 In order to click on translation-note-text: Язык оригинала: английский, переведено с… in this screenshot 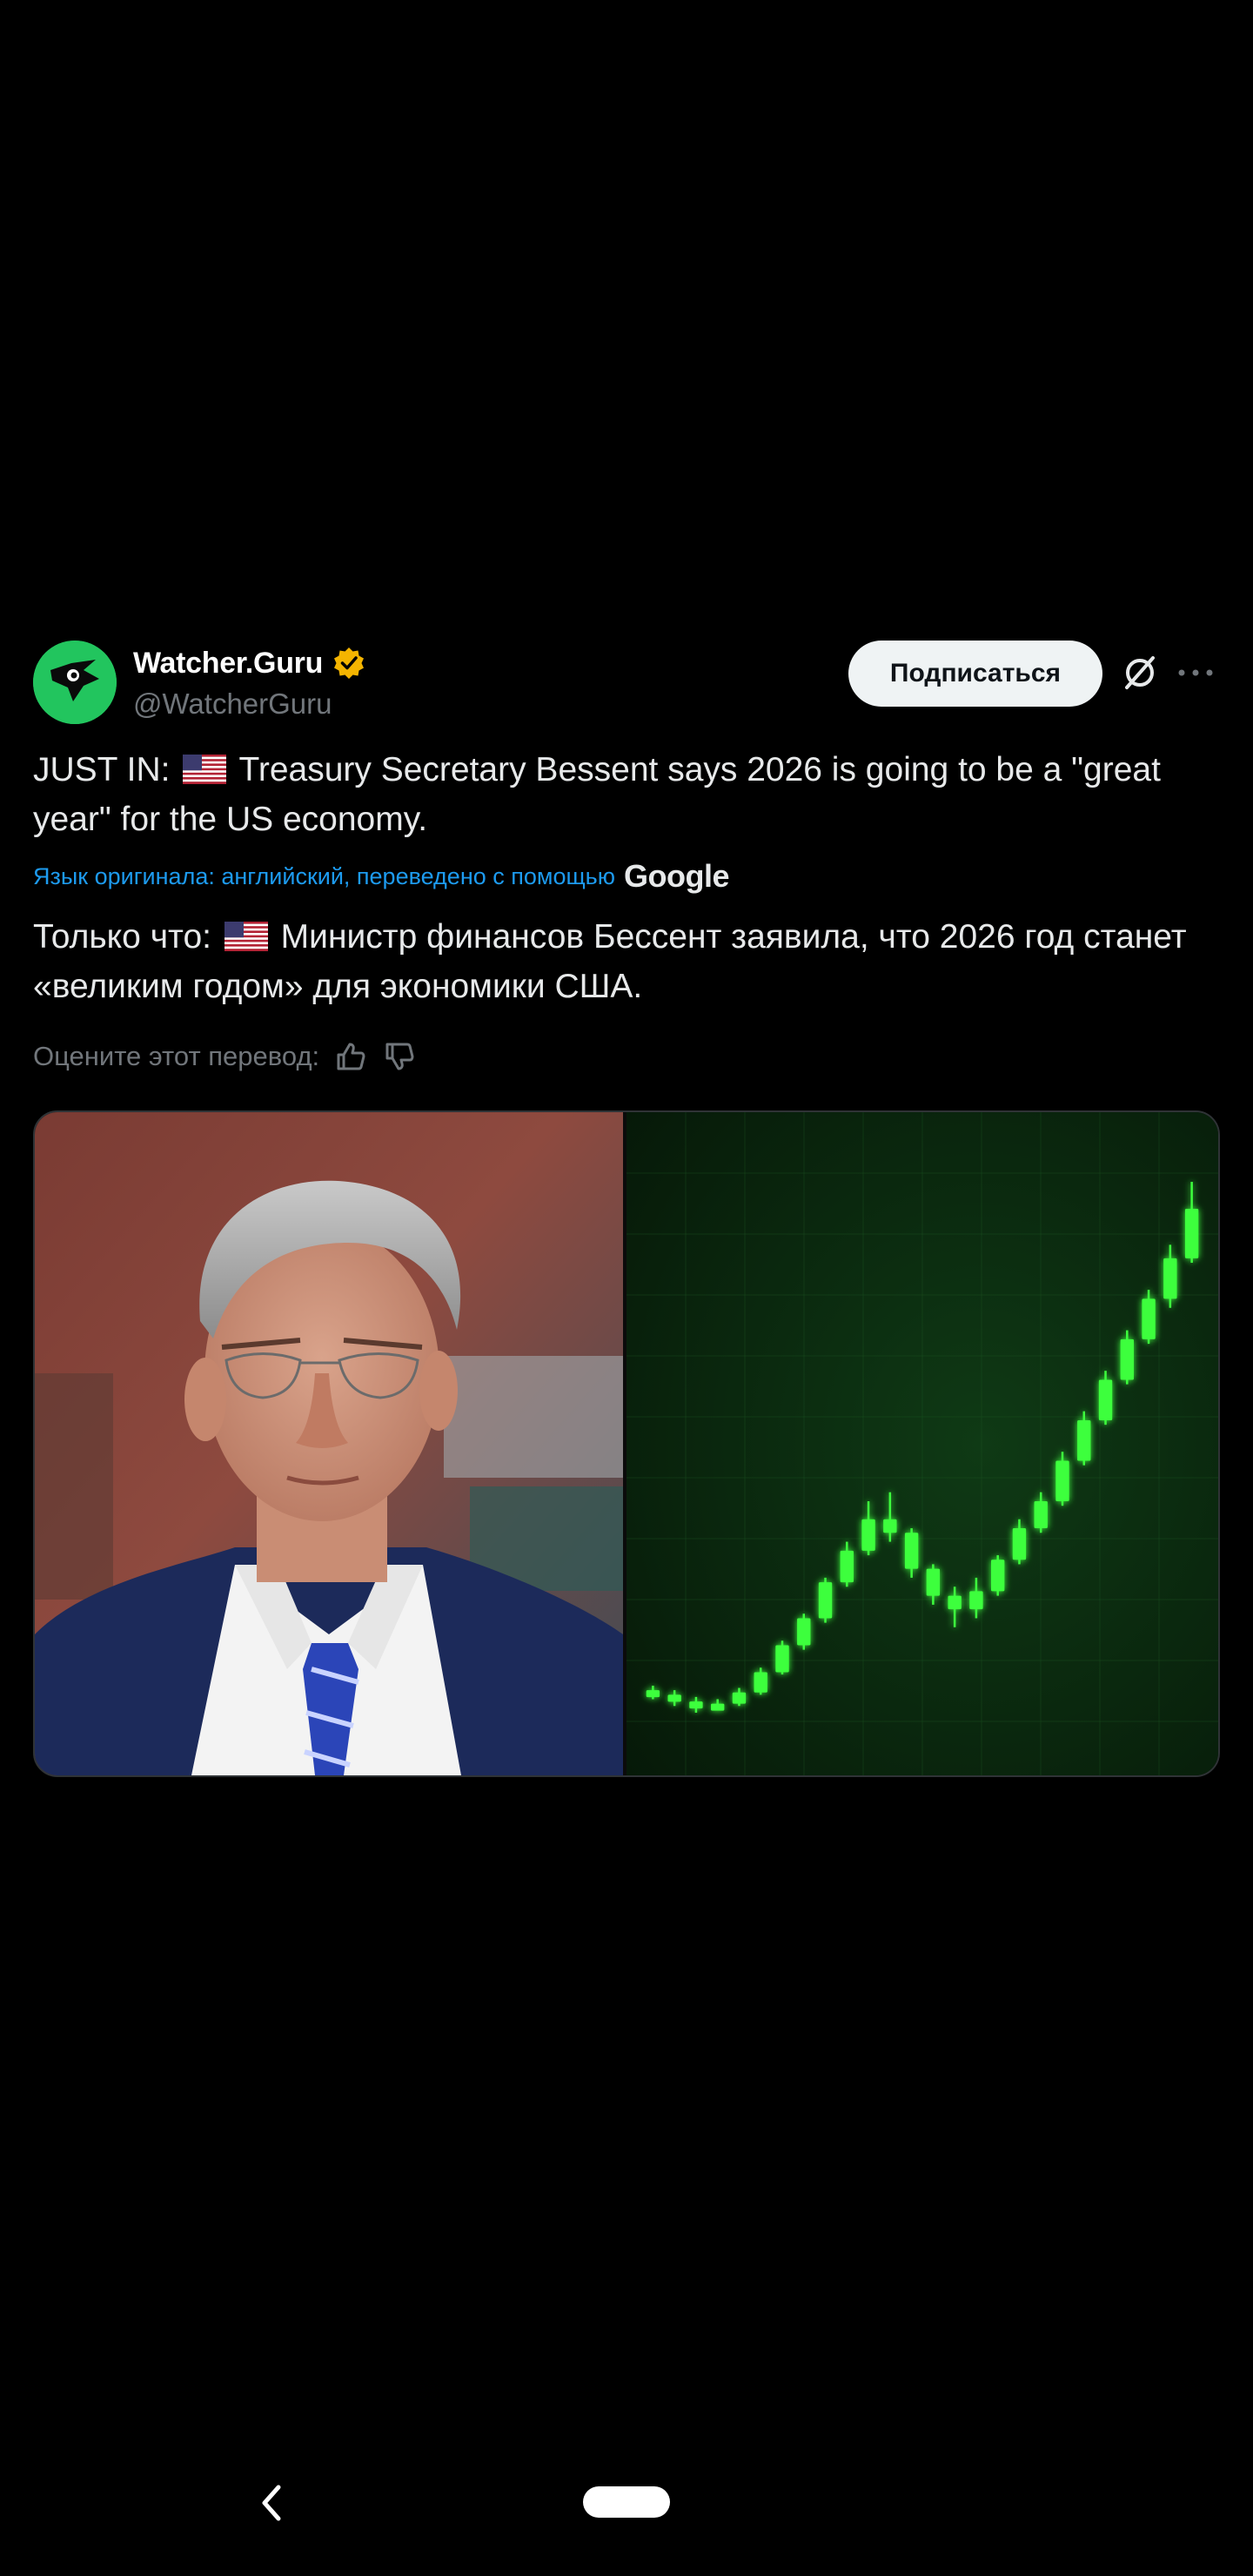, I will do `click(324, 877)`.